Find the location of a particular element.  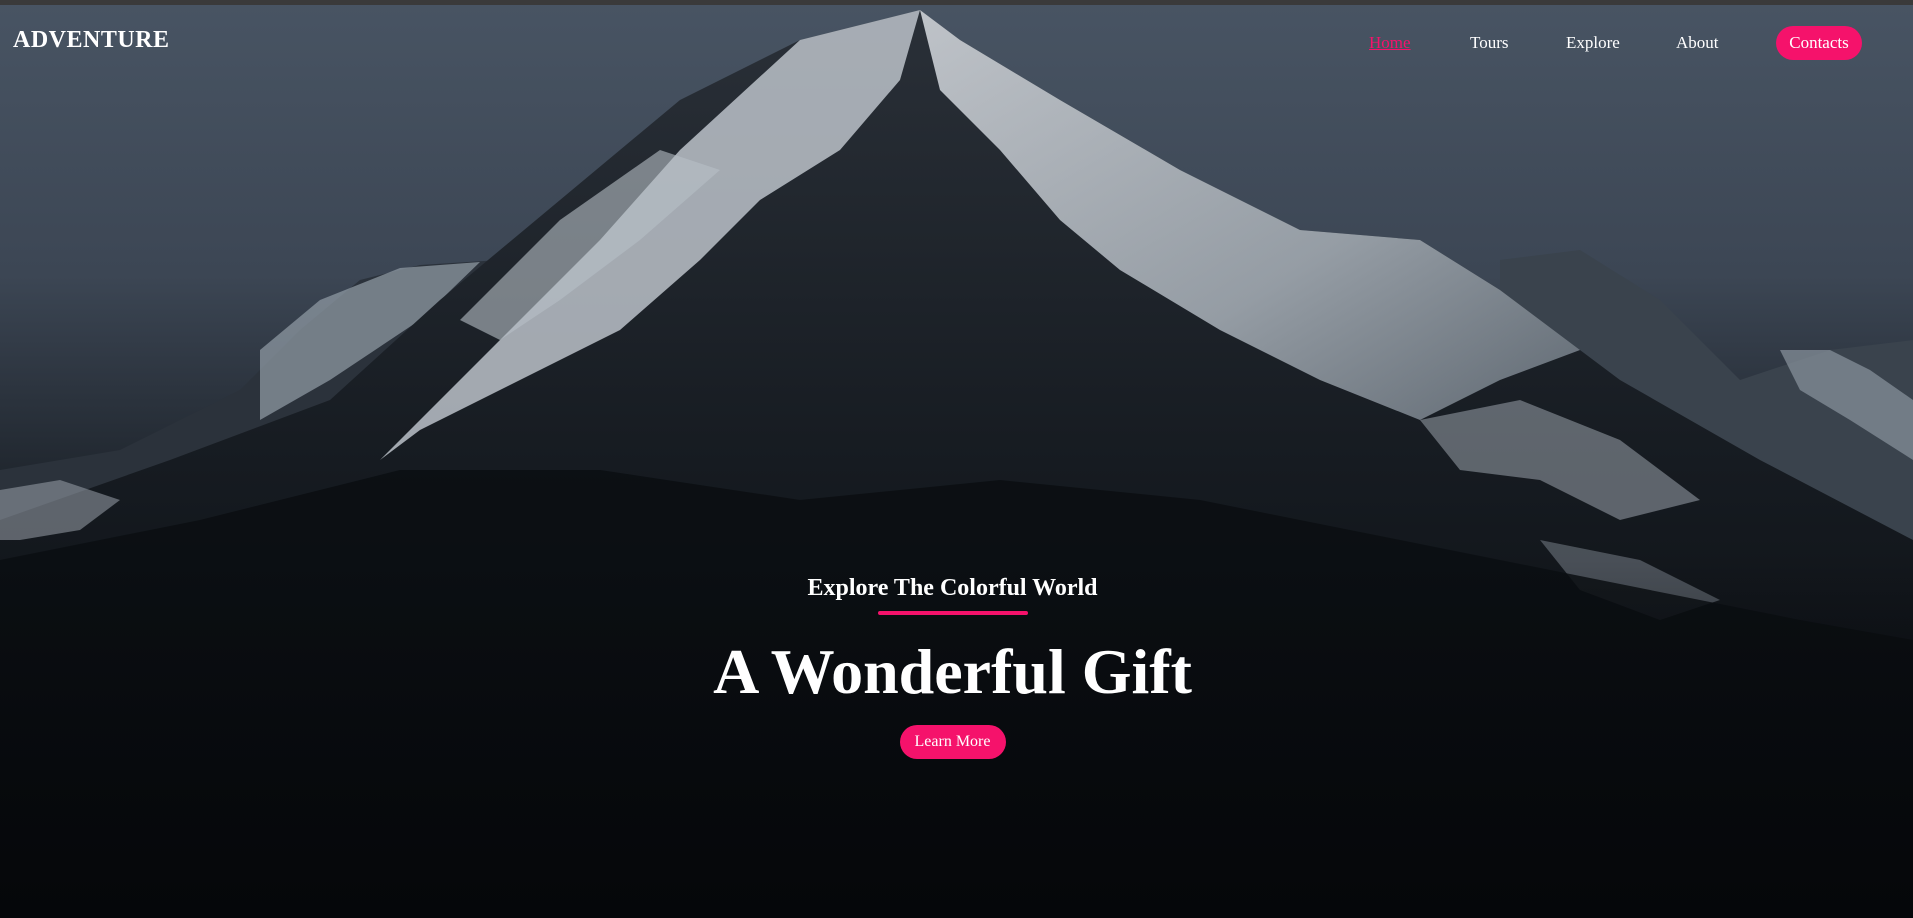

hero-subtitle: Explore The Colorful World is located at coordinates (952, 588).